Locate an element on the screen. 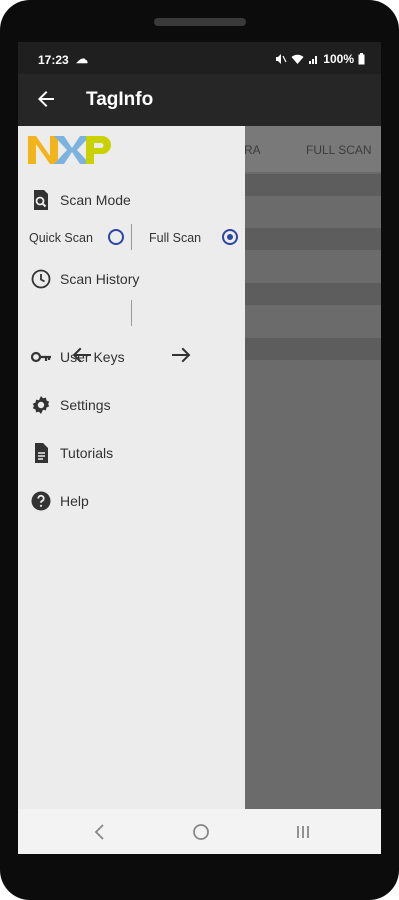  nav-settings: Settings is located at coordinates (131, 405).